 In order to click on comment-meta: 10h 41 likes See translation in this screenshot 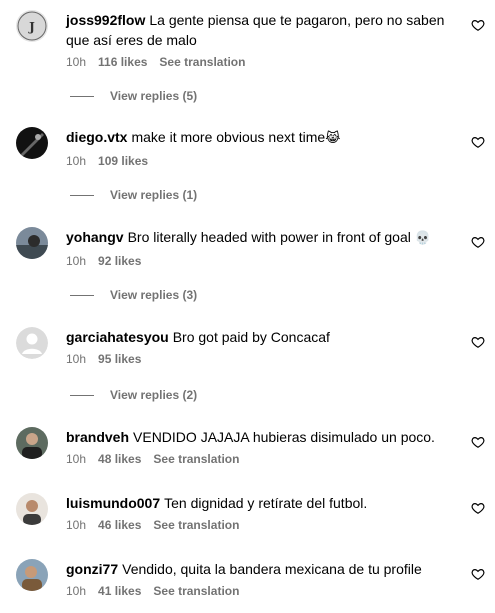, I will do `click(263, 591)`.